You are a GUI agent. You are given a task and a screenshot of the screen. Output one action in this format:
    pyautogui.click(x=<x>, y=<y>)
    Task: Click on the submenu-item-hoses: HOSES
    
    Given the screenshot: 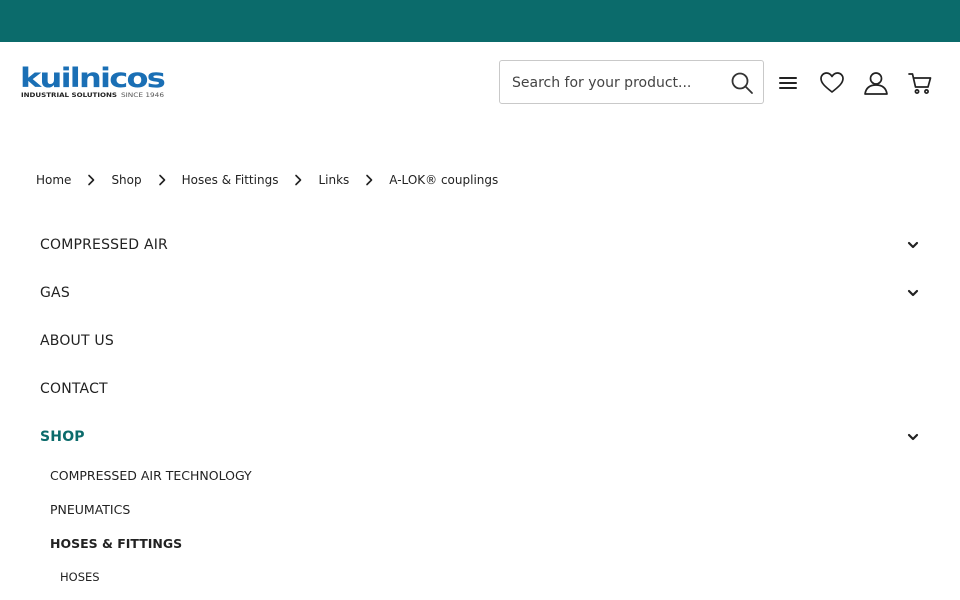 What is the action you would take?
    pyautogui.click(x=80, y=577)
    